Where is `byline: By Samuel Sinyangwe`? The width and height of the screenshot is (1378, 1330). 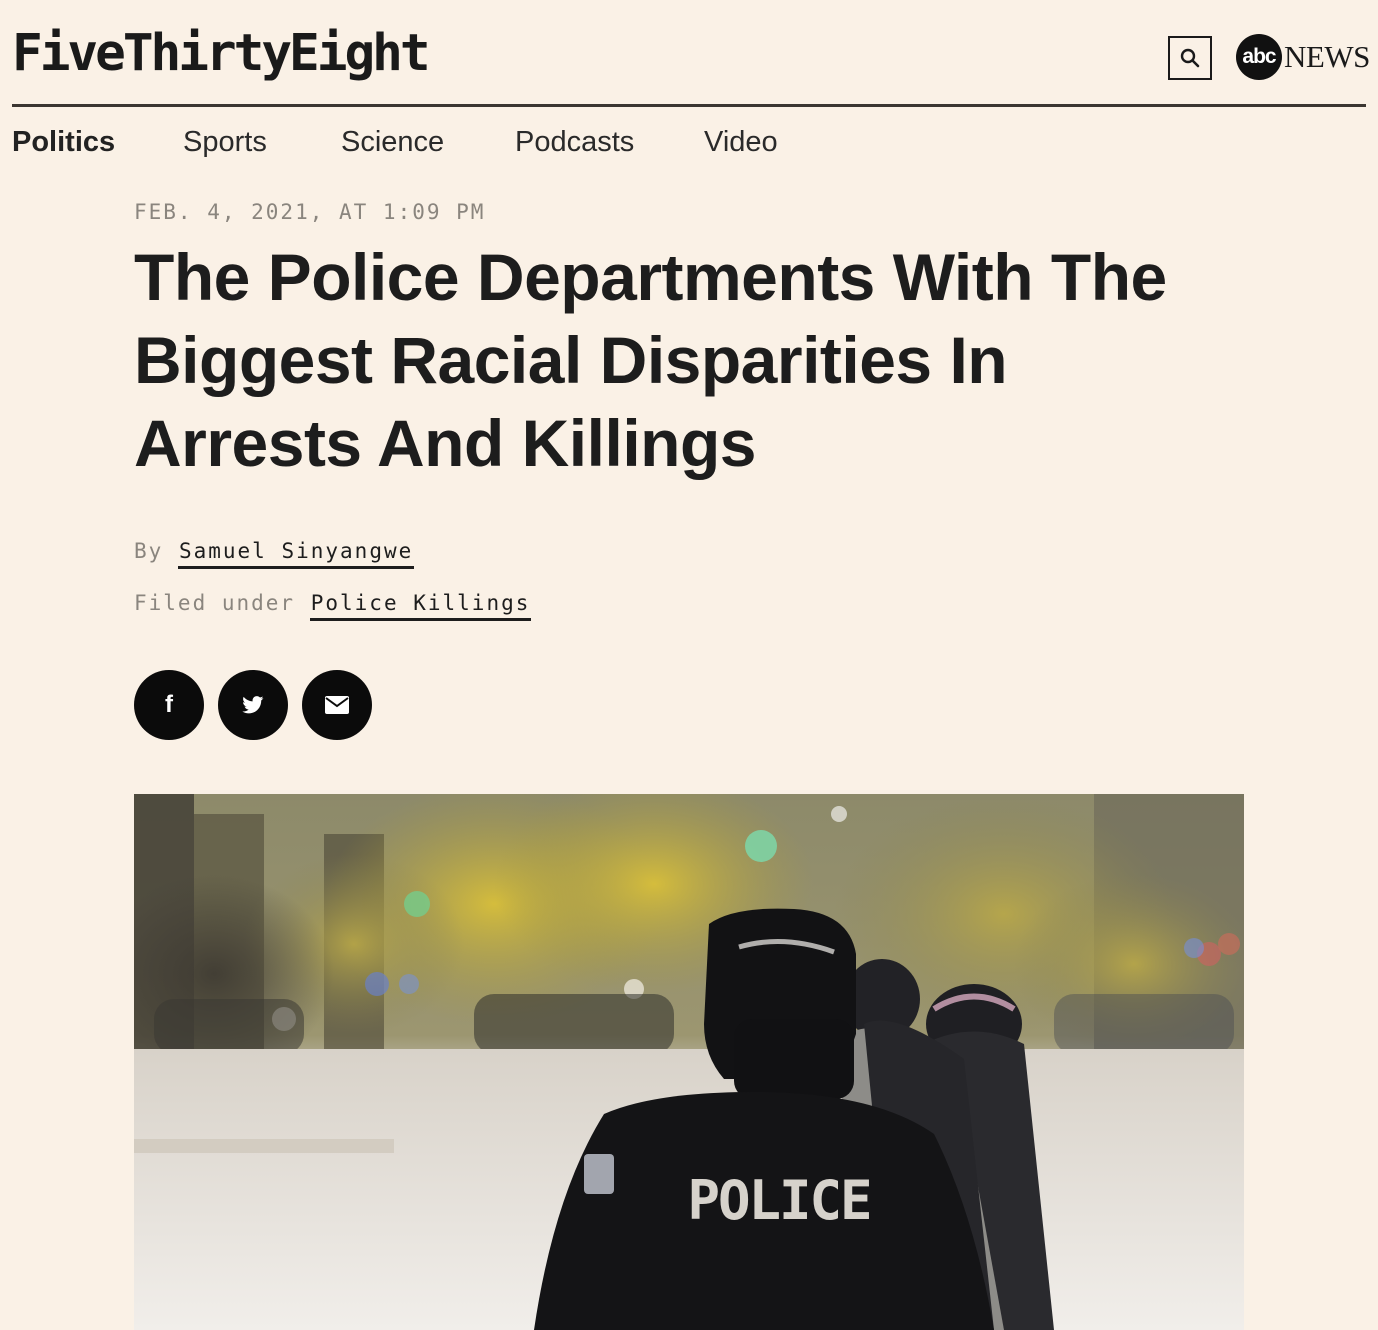
byline: By Samuel Sinyangwe is located at coordinates (274, 554).